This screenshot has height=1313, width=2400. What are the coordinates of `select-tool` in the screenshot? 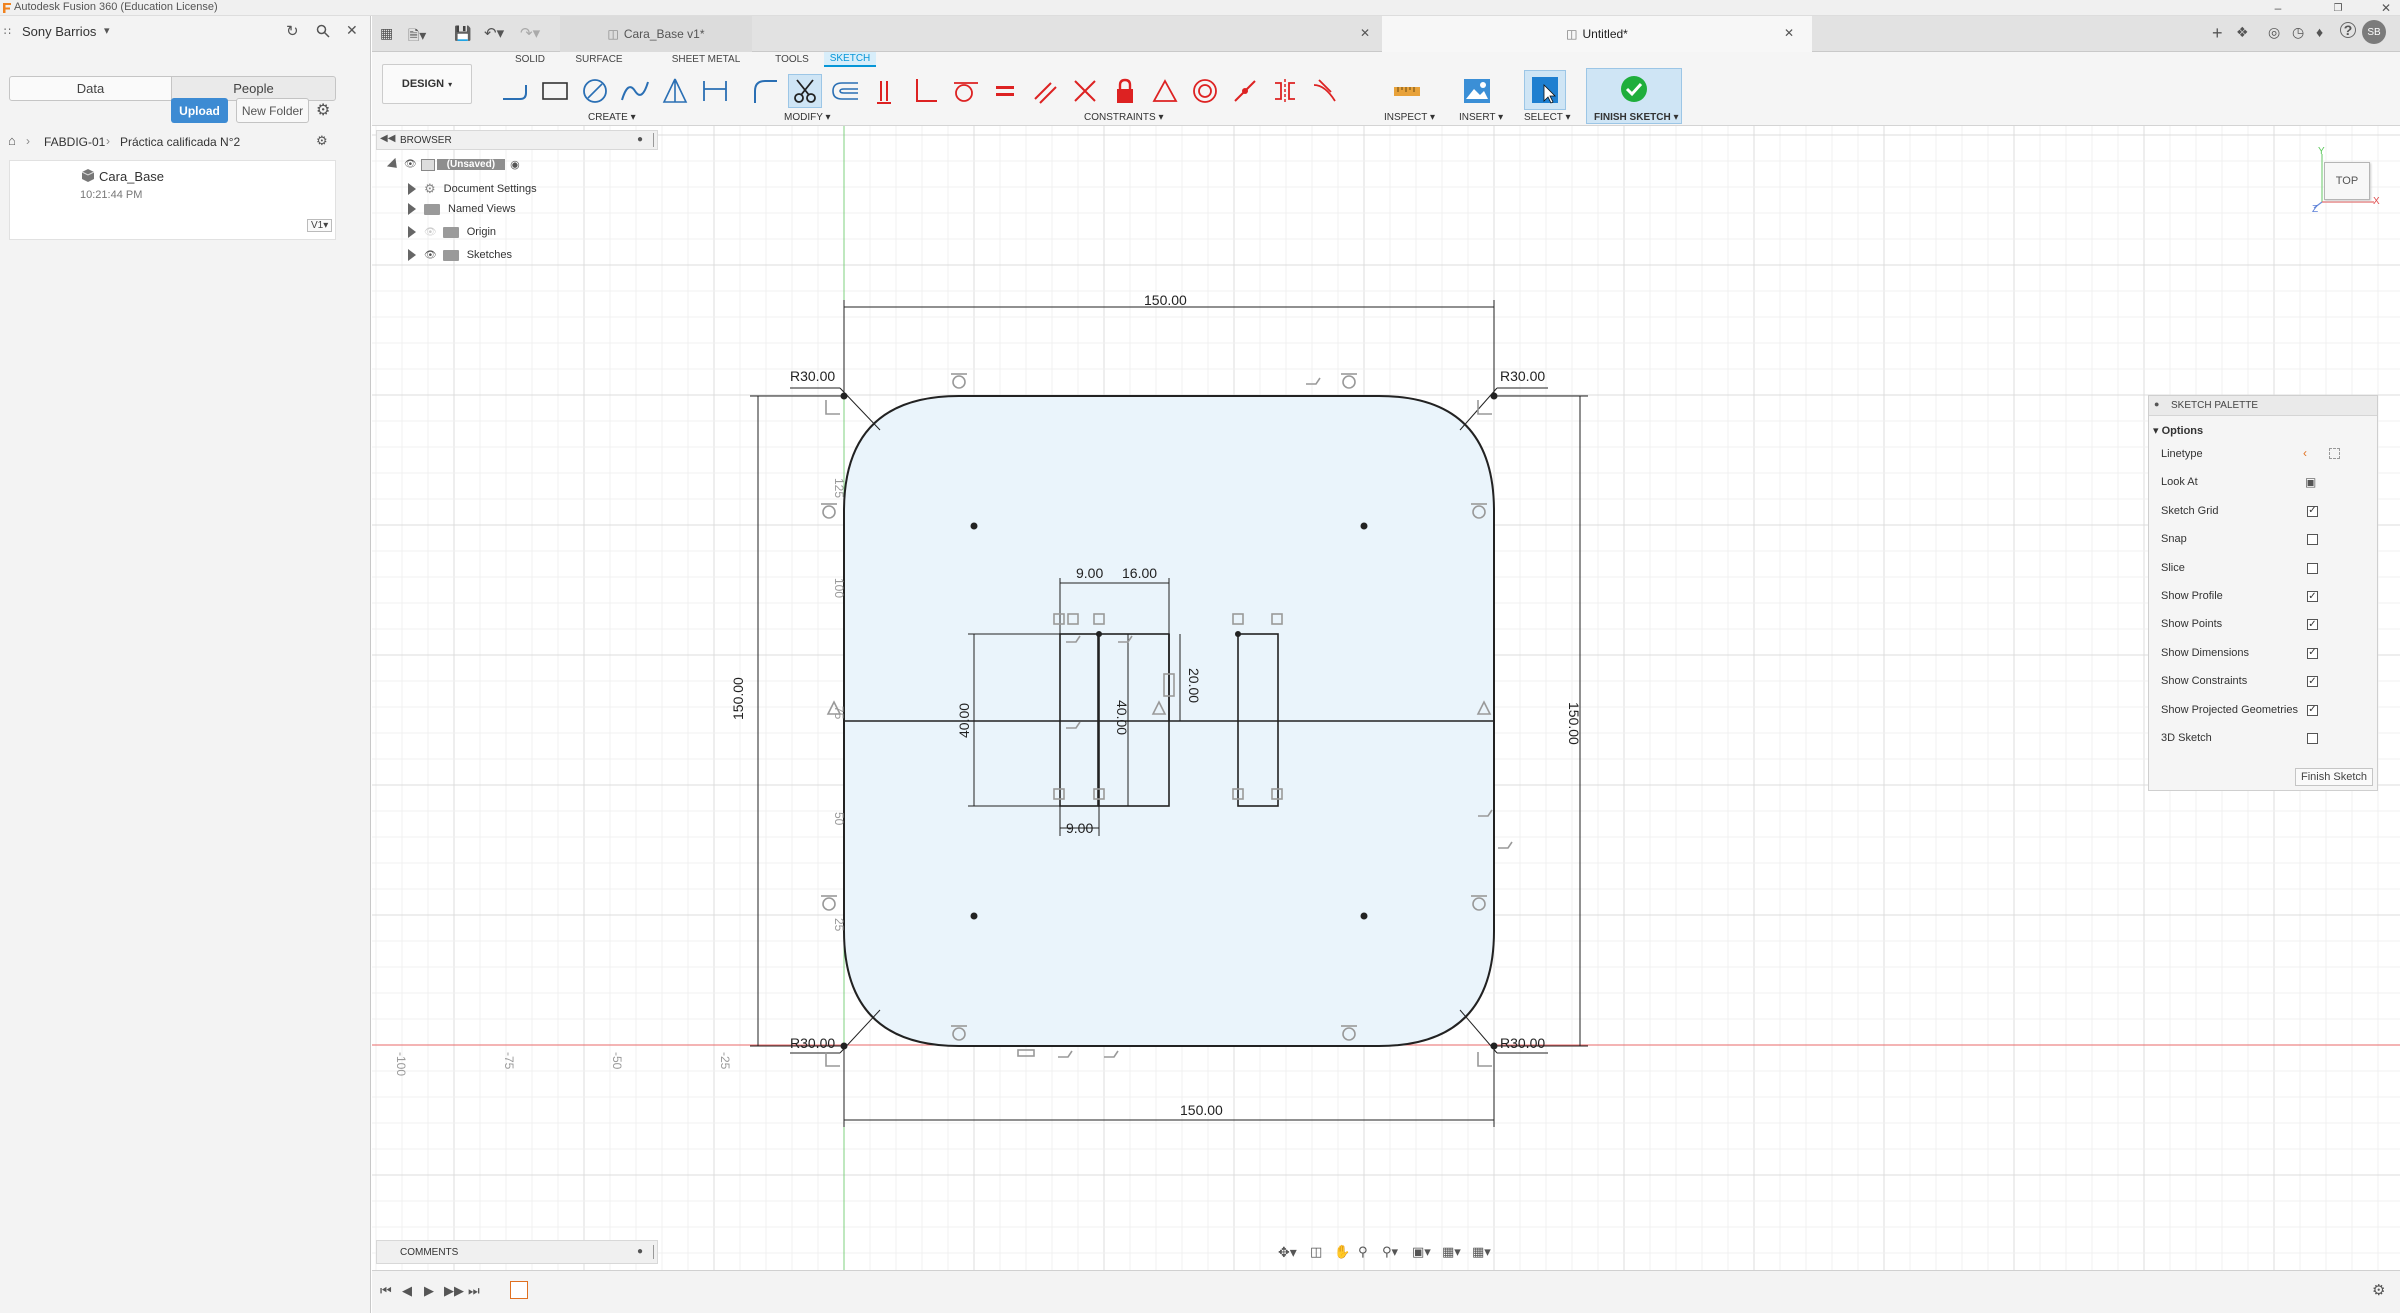 It's located at (1545, 90).